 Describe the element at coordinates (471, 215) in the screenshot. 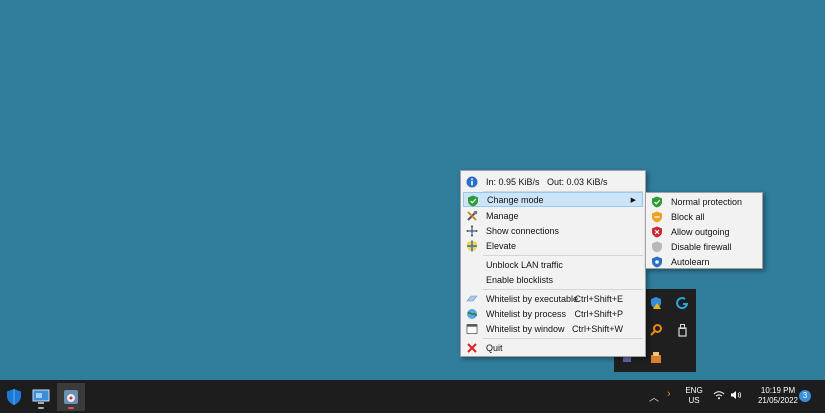

I see `tools-icon` at that location.